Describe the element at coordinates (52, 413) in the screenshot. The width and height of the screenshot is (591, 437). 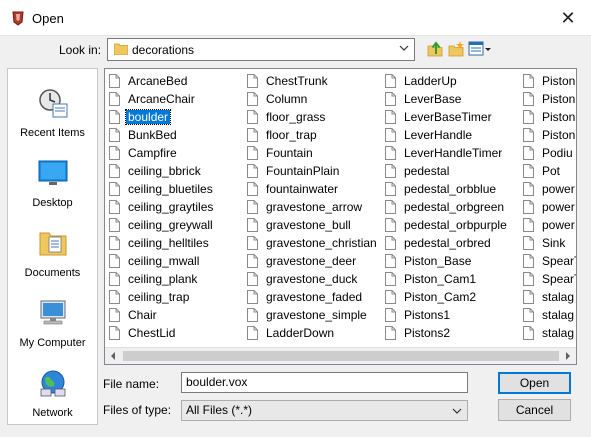
I see `place-label: Network` at that location.